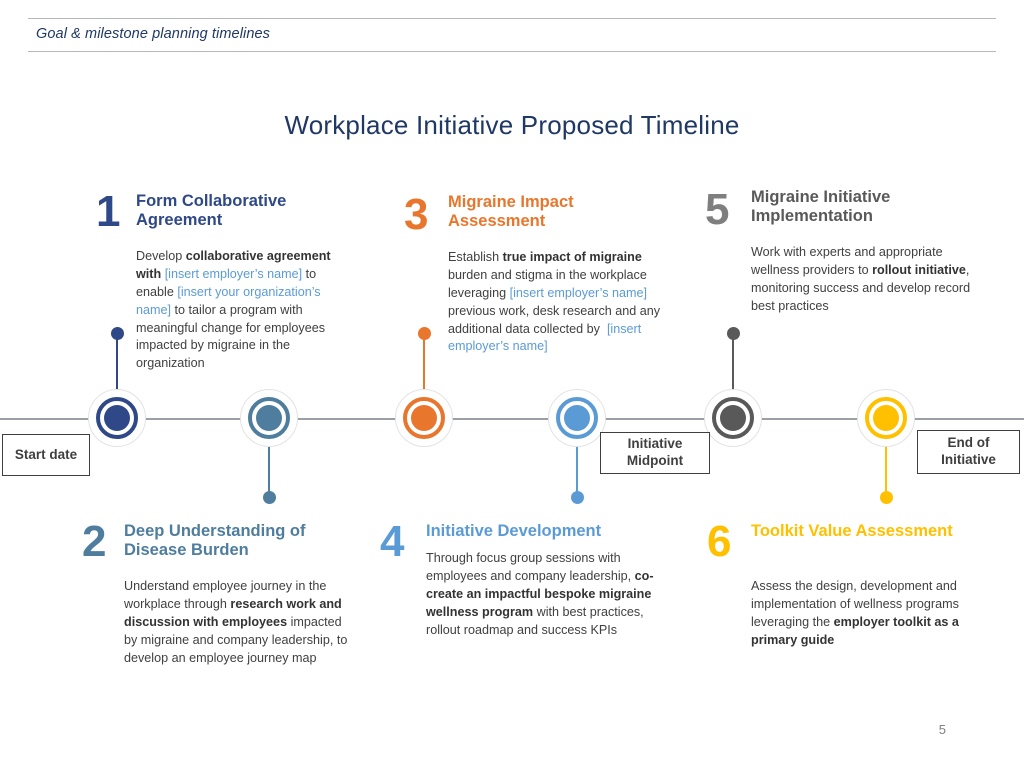 Image resolution: width=1024 pixels, height=768 pixels. What do you see at coordinates (512, 125) in the screenshot?
I see `page-title: Workplace Initiative Proposed Timeline` at bounding box center [512, 125].